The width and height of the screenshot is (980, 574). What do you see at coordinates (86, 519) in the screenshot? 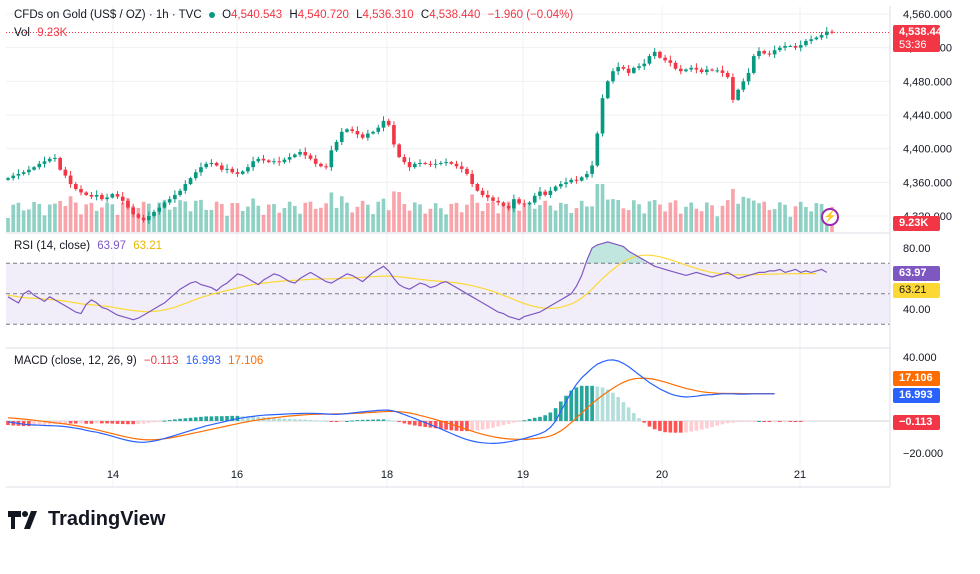
I see `tradingview-logo: TradingView` at bounding box center [86, 519].